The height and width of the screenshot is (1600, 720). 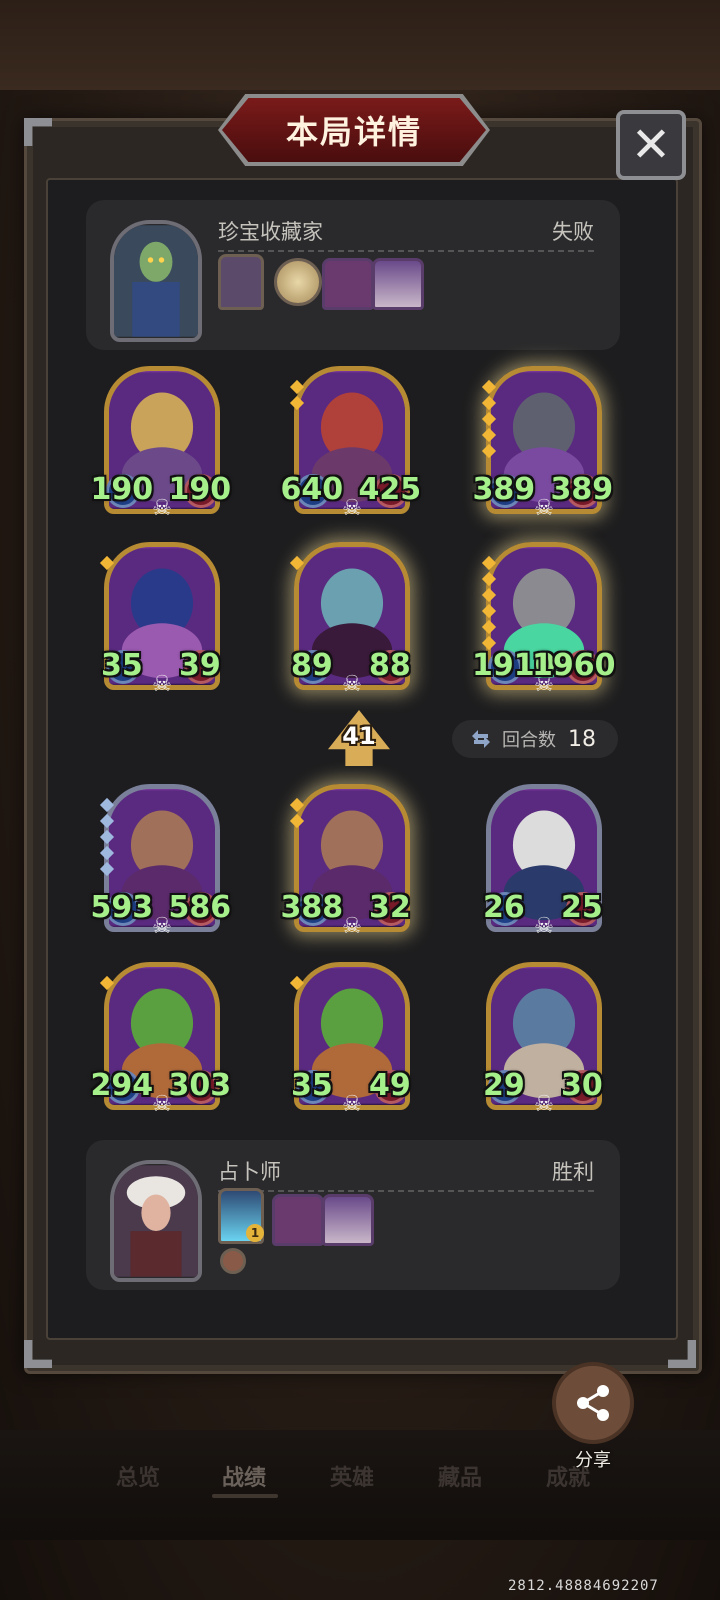 What do you see at coordinates (200, 1085) in the screenshot?
I see `health-value: 303` at bounding box center [200, 1085].